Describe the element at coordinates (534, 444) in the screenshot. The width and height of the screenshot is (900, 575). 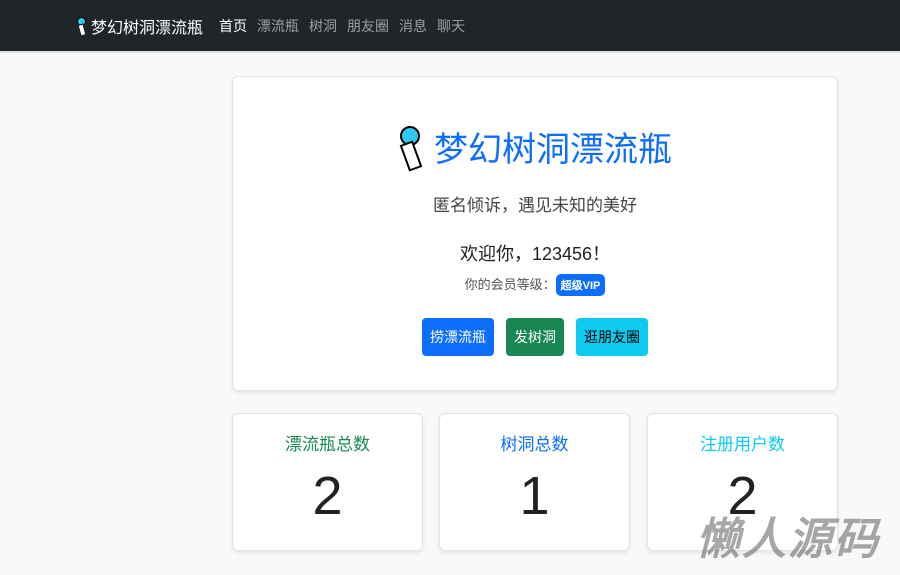
I see `stat-label: 树洞总数` at that location.